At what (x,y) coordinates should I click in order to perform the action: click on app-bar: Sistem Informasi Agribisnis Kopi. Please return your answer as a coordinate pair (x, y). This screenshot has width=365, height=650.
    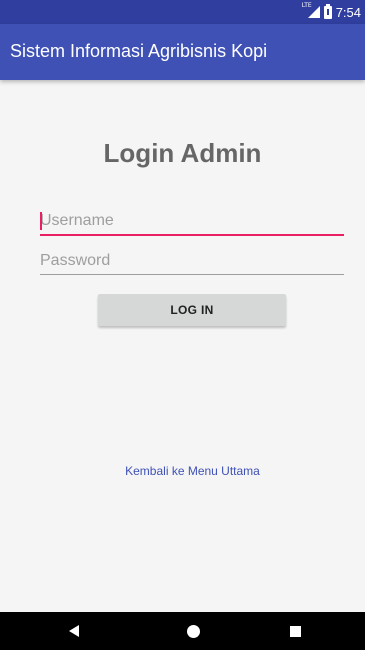
    Looking at the image, I should click on (182, 52).